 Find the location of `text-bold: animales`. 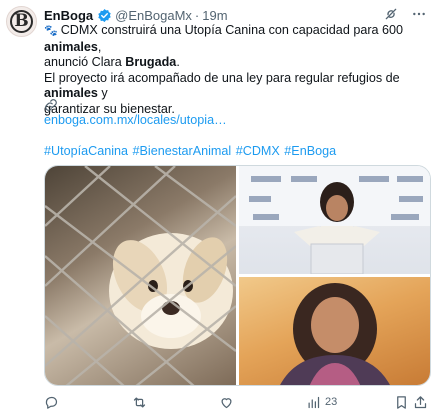

text-bold: animales is located at coordinates (71, 46).